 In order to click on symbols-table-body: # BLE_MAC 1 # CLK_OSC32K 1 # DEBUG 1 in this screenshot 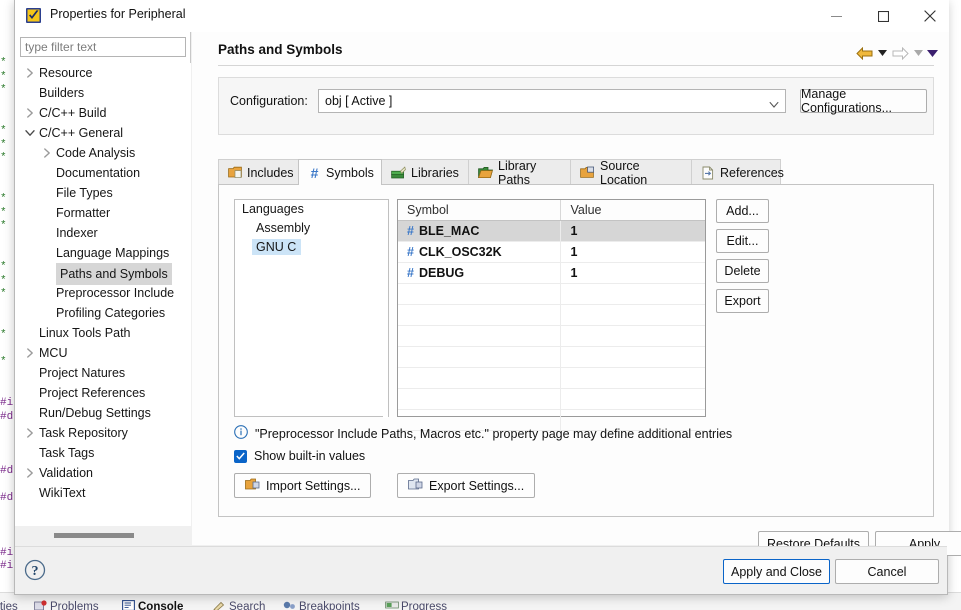, I will do `click(551, 326)`.